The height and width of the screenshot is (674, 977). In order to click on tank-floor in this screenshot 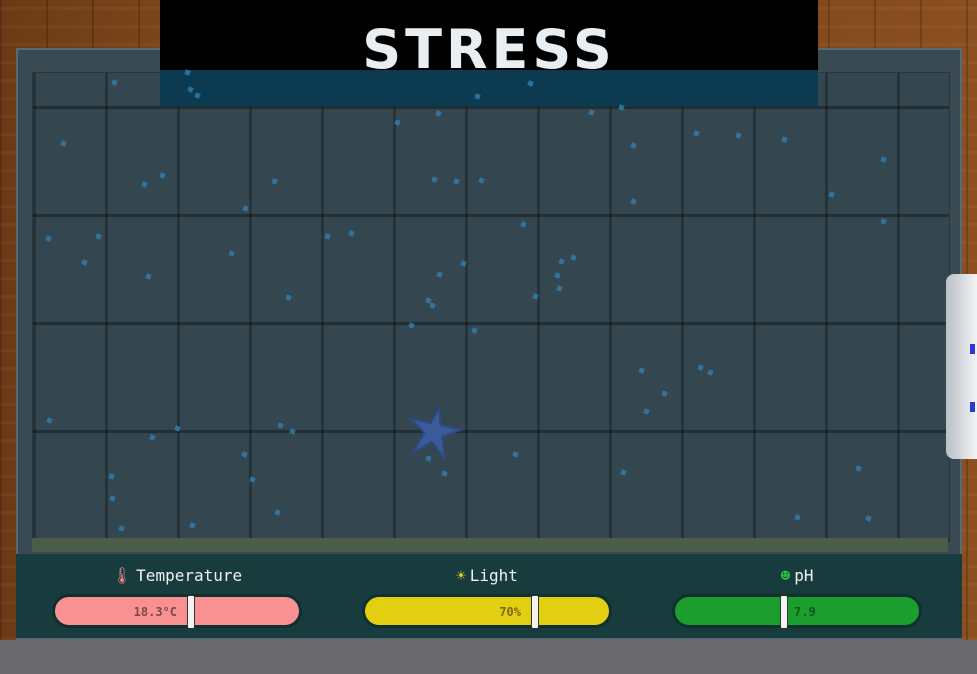, I will do `click(490, 545)`.